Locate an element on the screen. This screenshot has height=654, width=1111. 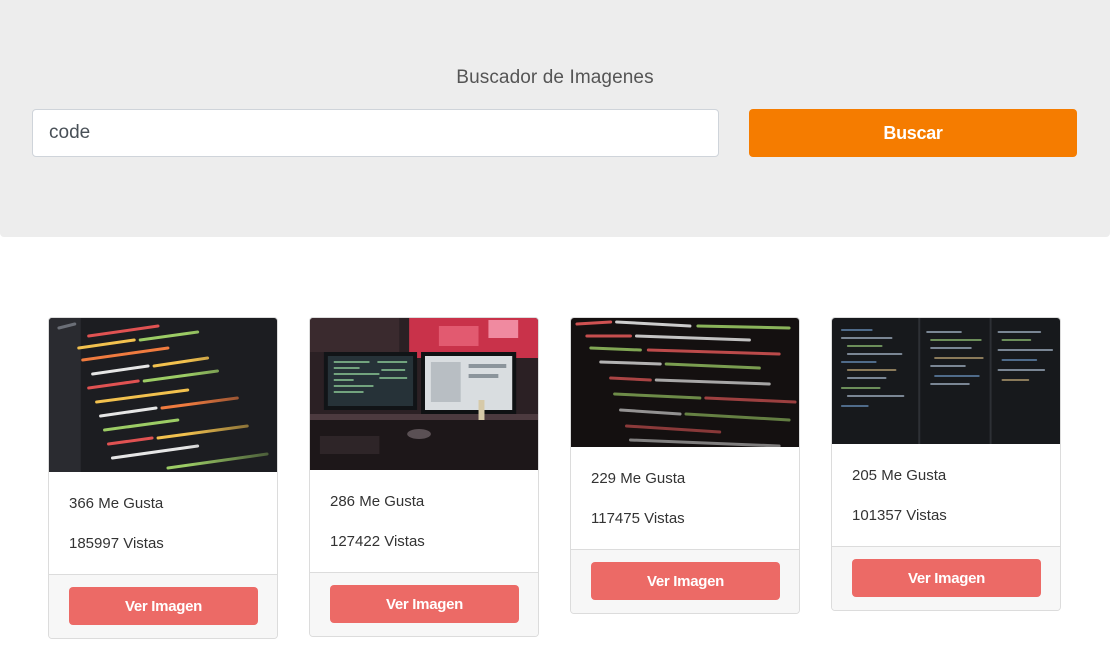
result-card-3: 229 Me Gusta 117475 Vistas Ver Imagen is located at coordinates (685, 465).